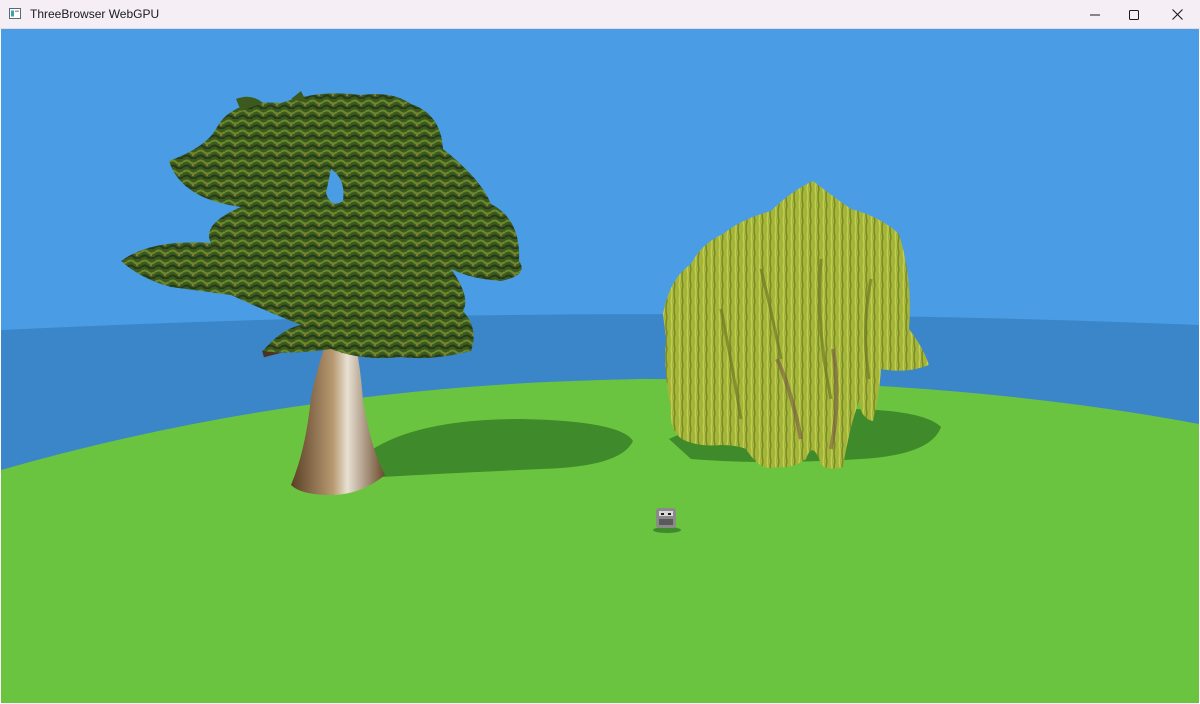 Image resolution: width=1200 pixels, height=704 pixels. What do you see at coordinates (600, 14) in the screenshot?
I see `title-bar: ThreeBrowser WebGPU` at bounding box center [600, 14].